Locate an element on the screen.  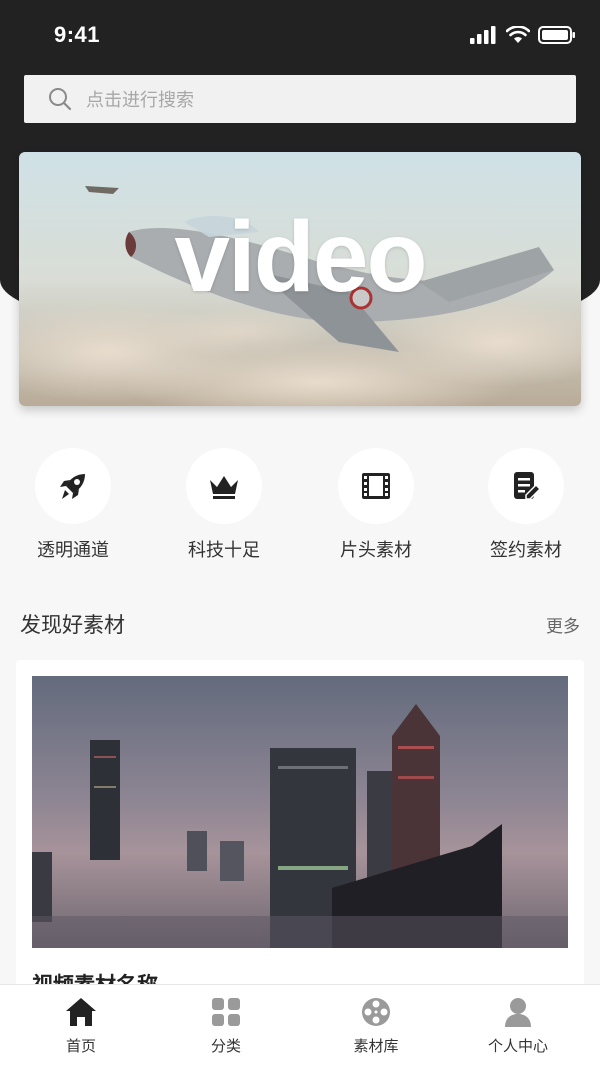
more-link: 更多 is located at coordinates (563, 624).